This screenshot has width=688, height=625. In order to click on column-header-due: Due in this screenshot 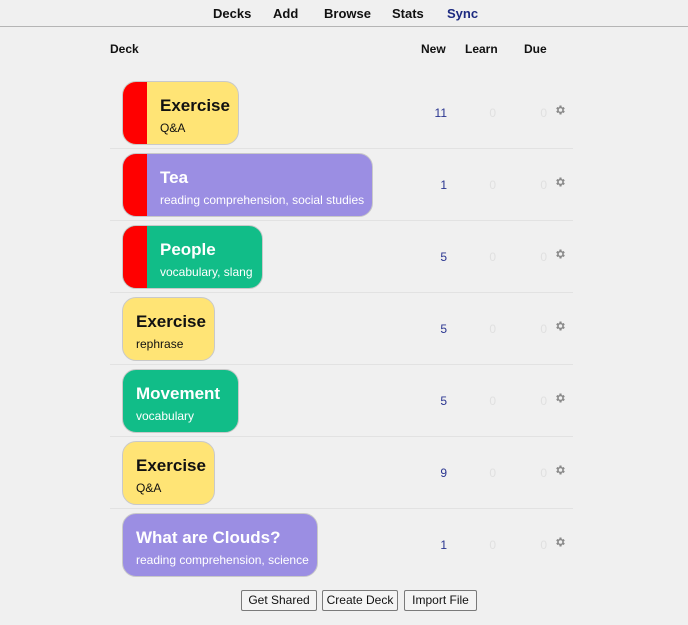, I will do `click(535, 49)`.